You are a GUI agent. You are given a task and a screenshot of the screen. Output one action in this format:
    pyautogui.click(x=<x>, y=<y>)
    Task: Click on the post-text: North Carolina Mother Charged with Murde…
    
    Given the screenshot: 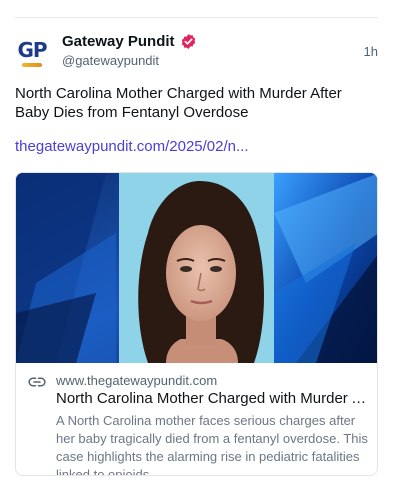 What is the action you would take?
    pyautogui.click(x=178, y=103)
    